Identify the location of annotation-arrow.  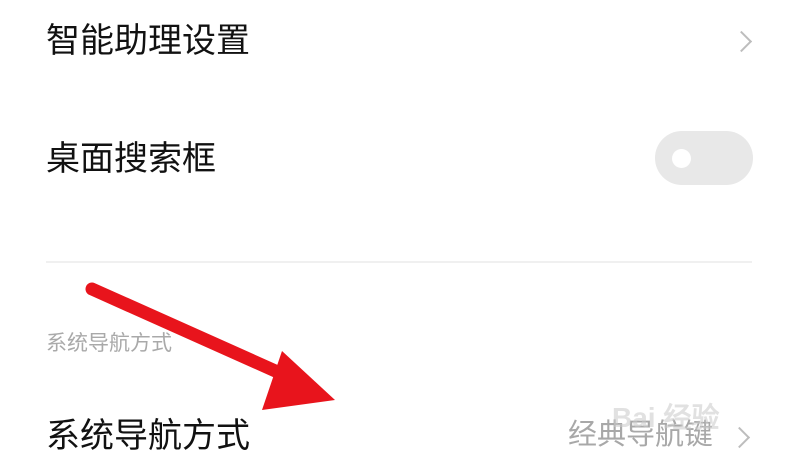
(210, 346).